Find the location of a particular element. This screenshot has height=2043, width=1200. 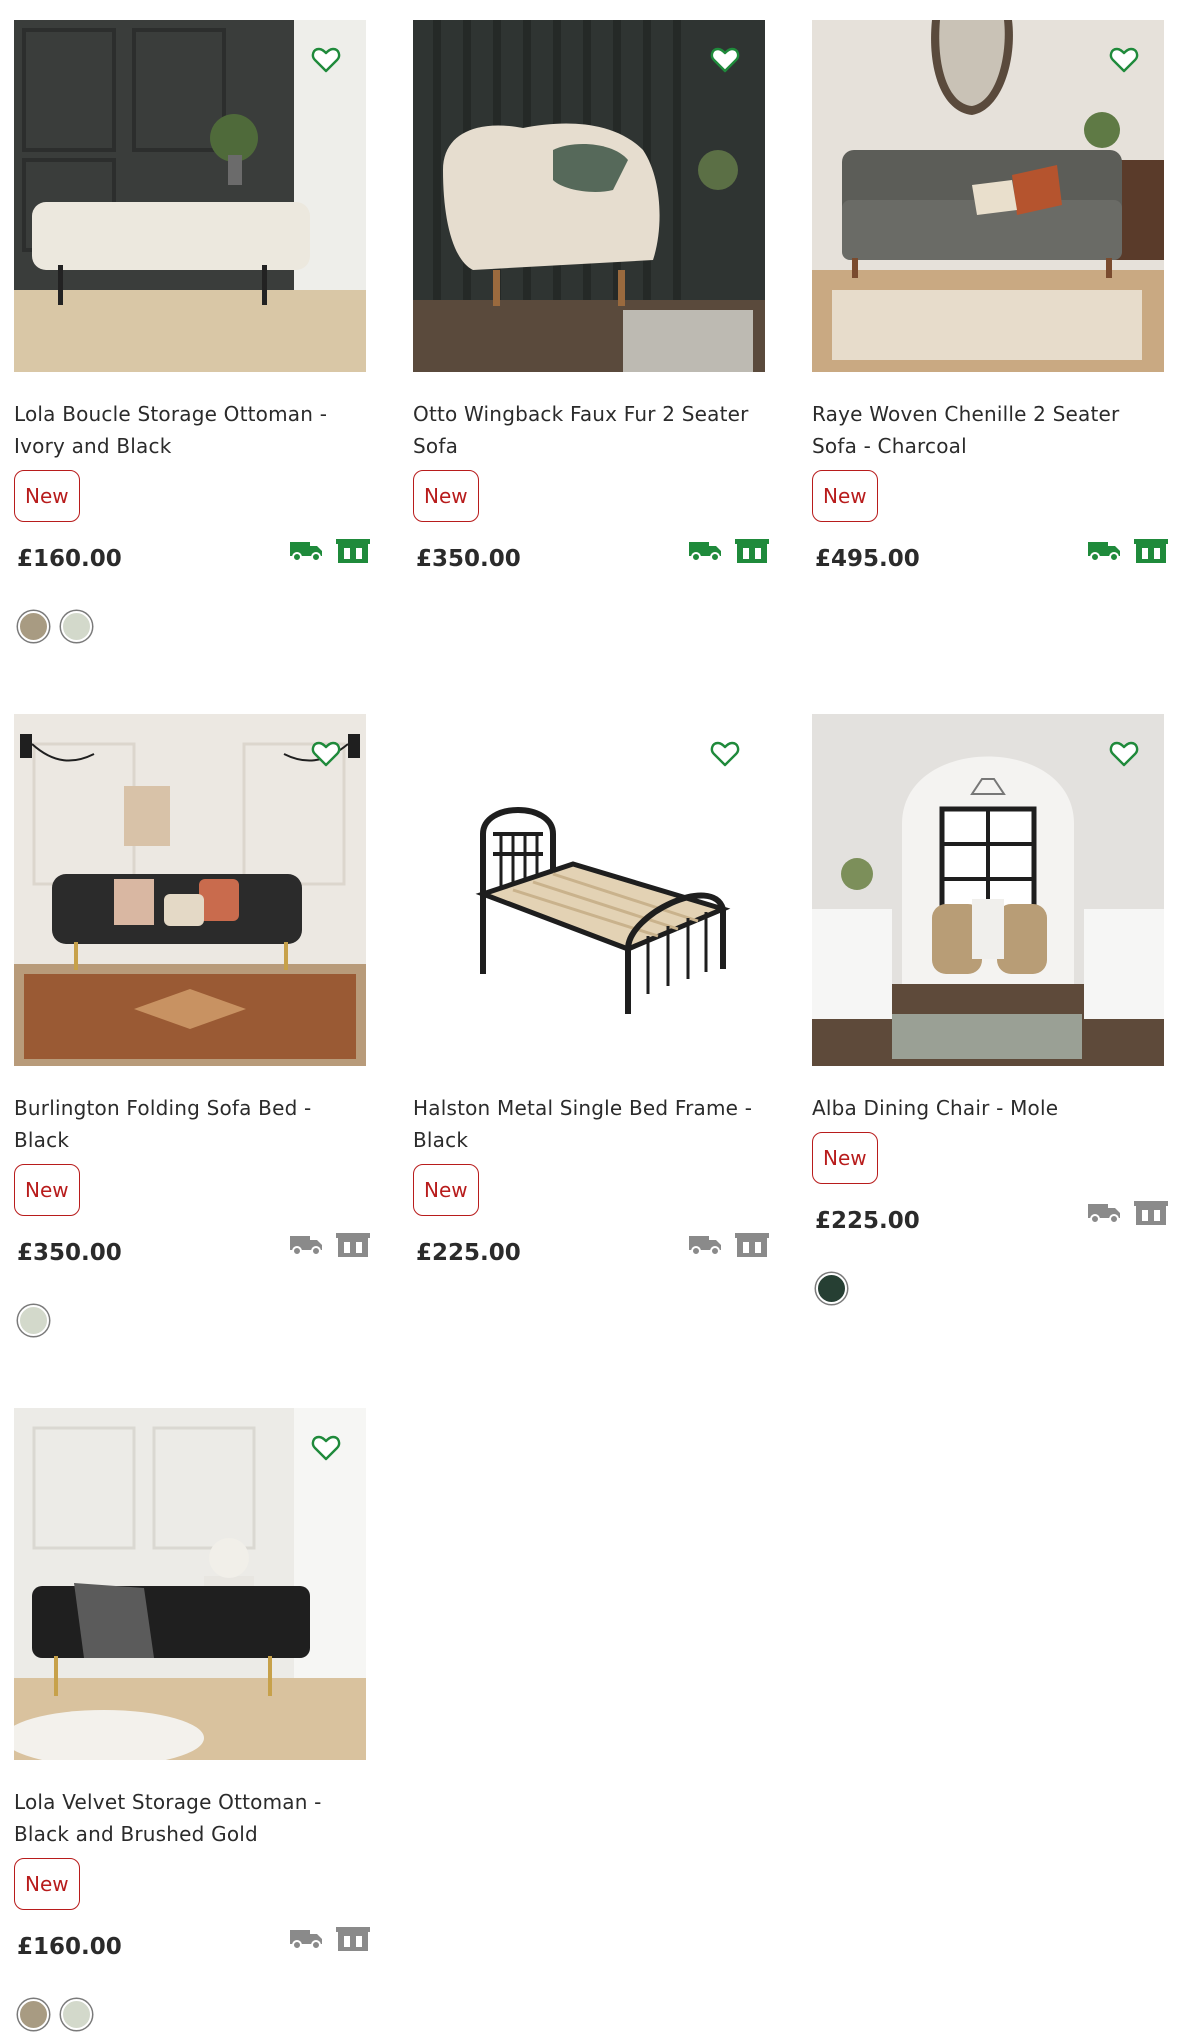

product-card: Alba Dining Chair - Mole New £225.00 is located at coordinates (990, 1024).